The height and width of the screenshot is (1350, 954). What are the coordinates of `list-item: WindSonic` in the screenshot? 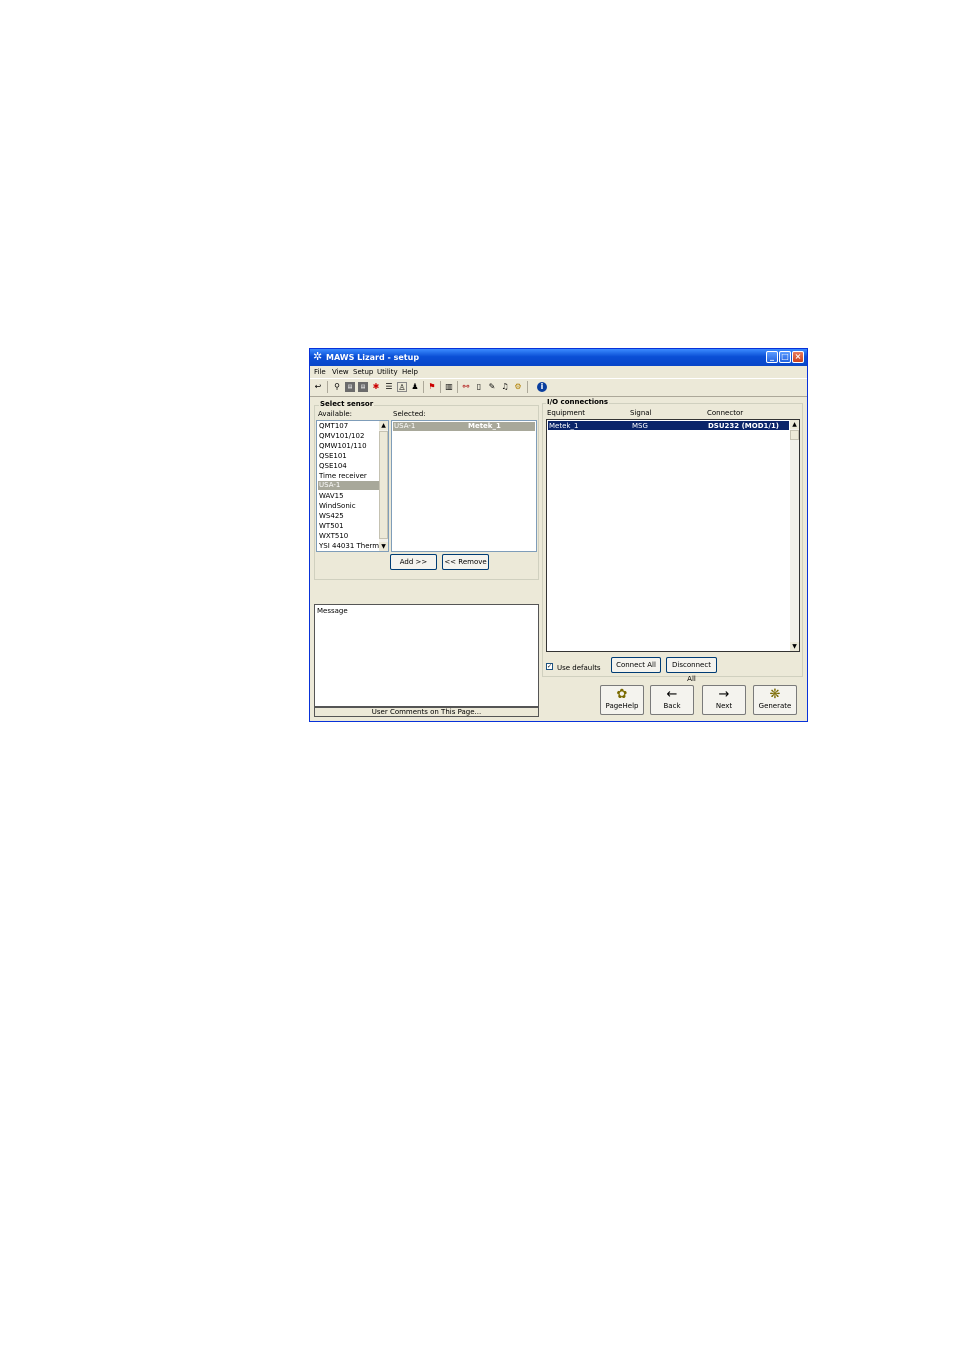 It's located at (337, 506).